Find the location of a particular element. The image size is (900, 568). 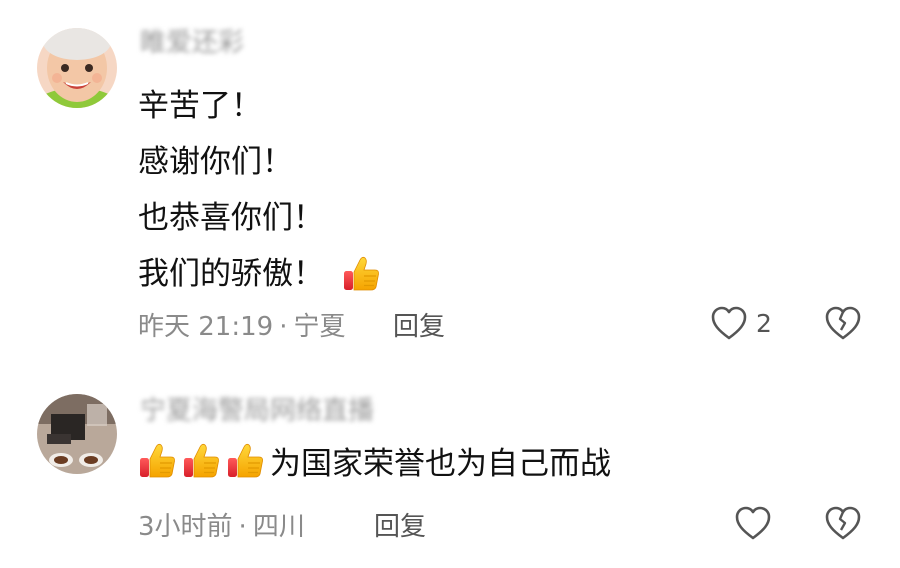

comment-location: 宁夏 is located at coordinates (319, 327).